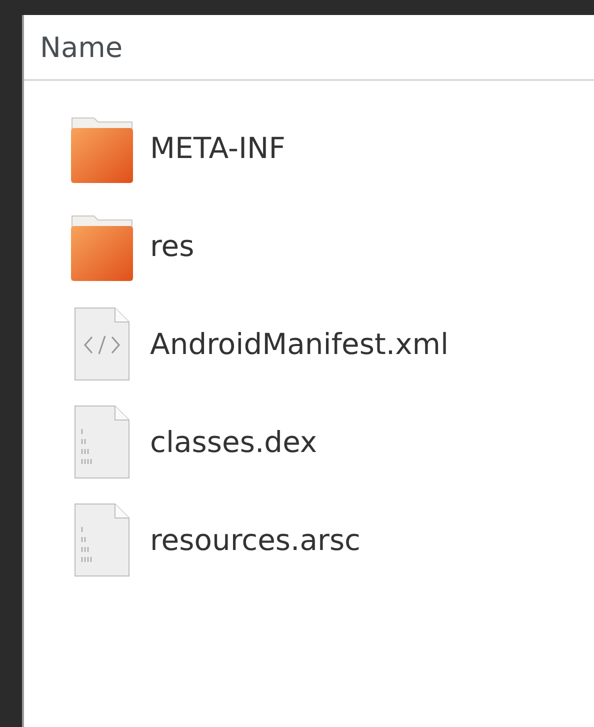 This screenshot has height=727, width=594. Describe the element at coordinates (234, 442) in the screenshot. I see `file-name: classes.dex` at that location.